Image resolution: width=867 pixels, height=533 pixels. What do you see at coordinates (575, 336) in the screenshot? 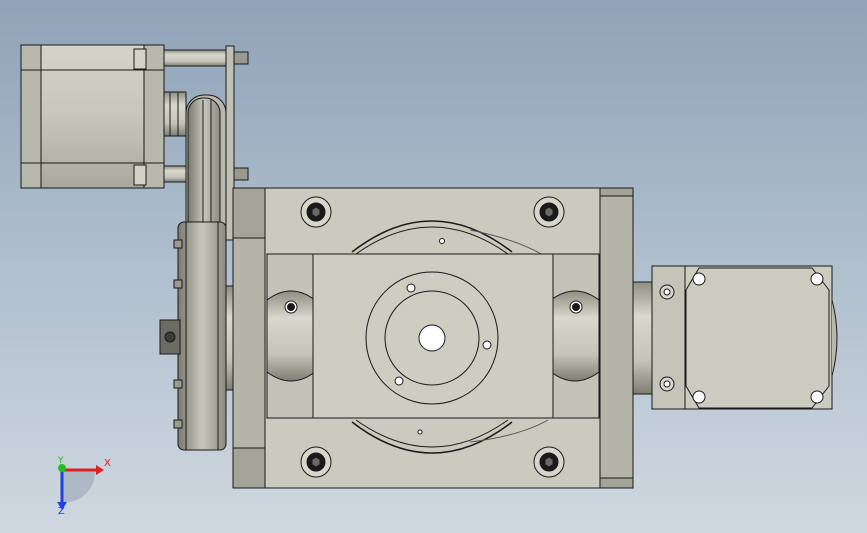
I see `clamp-roller-right` at bounding box center [575, 336].